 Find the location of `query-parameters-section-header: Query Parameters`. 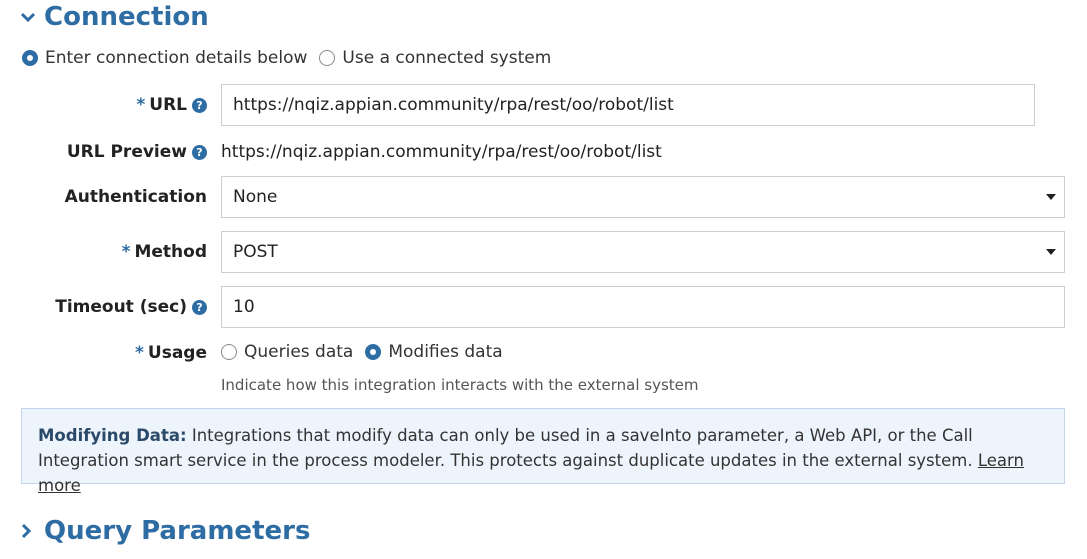

query-parameters-section-header: Query Parameters is located at coordinates (165, 531).